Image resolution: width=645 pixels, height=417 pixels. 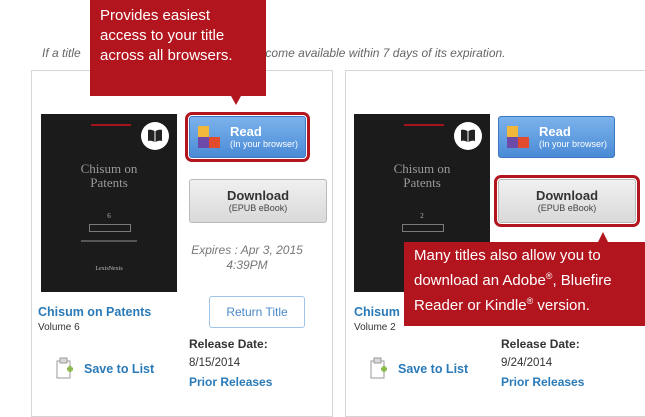 What do you see at coordinates (236, 100) in the screenshot?
I see `read-callout-pointer` at bounding box center [236, 100].